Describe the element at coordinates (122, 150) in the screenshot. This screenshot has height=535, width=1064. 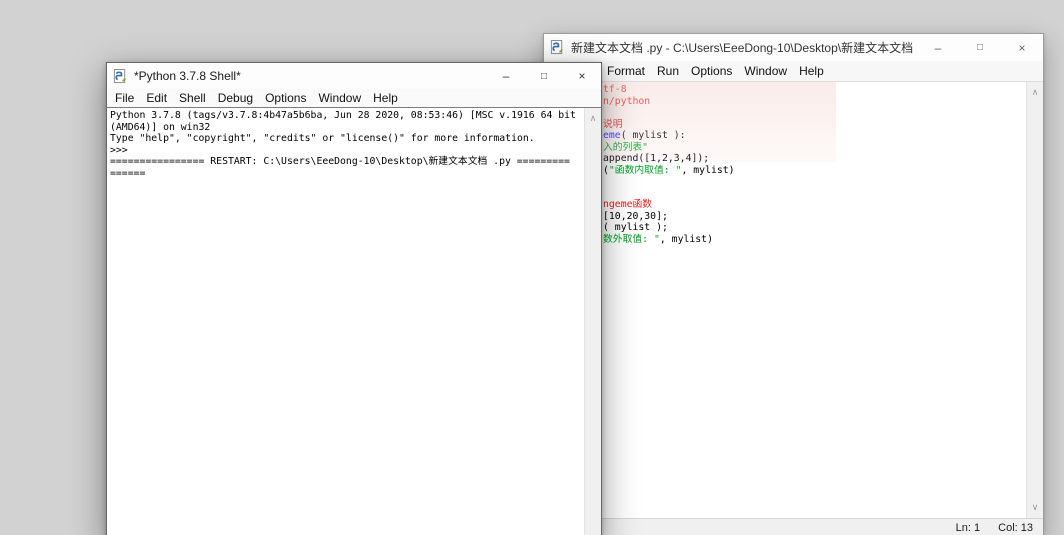
I see `shell-line: >>>` at that location.